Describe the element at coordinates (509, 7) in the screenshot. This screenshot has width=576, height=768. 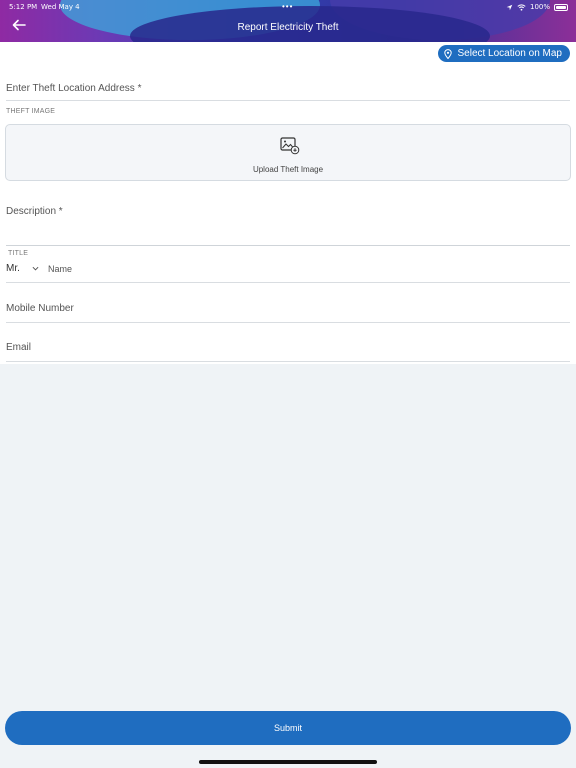
I see `location-arrow-icon` at that location.